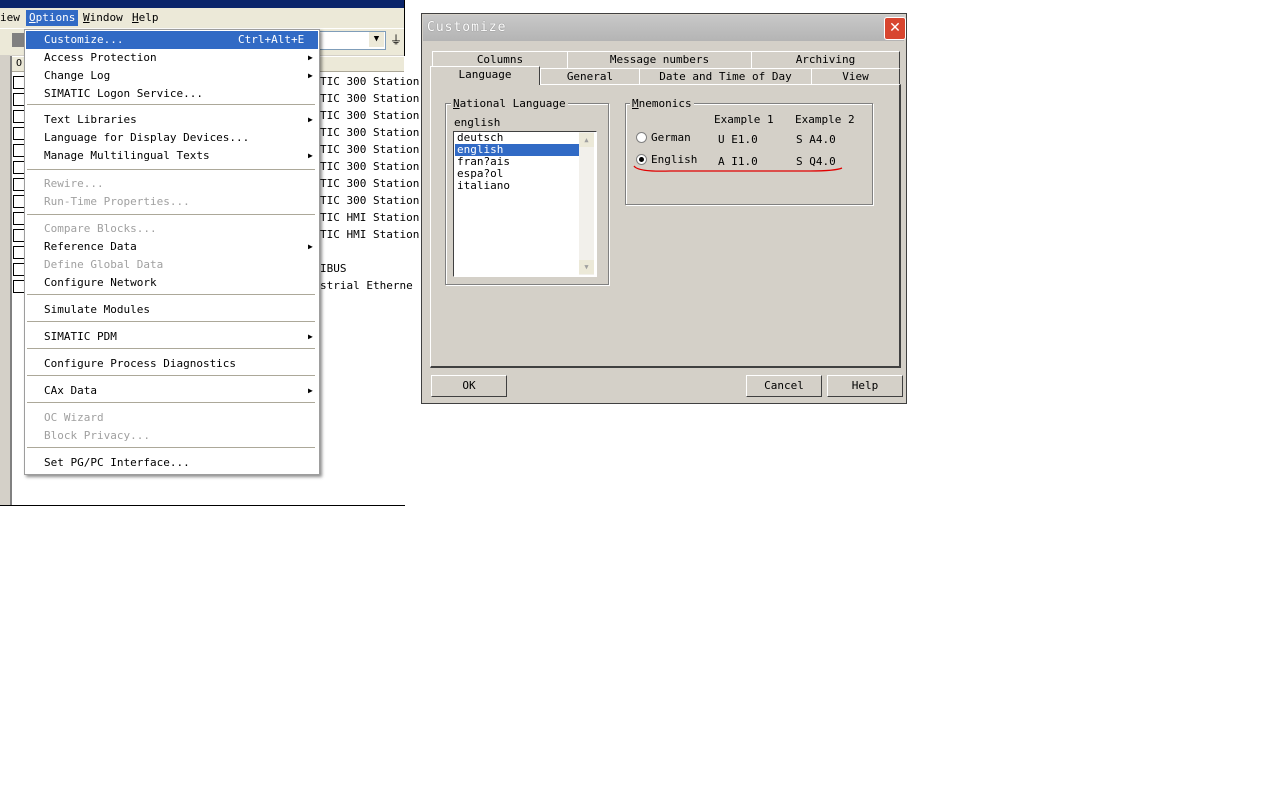  I want to click on menu-item-manage-multilingual-texts: Manage Multilingual Texts ▶, so click(172, 156).